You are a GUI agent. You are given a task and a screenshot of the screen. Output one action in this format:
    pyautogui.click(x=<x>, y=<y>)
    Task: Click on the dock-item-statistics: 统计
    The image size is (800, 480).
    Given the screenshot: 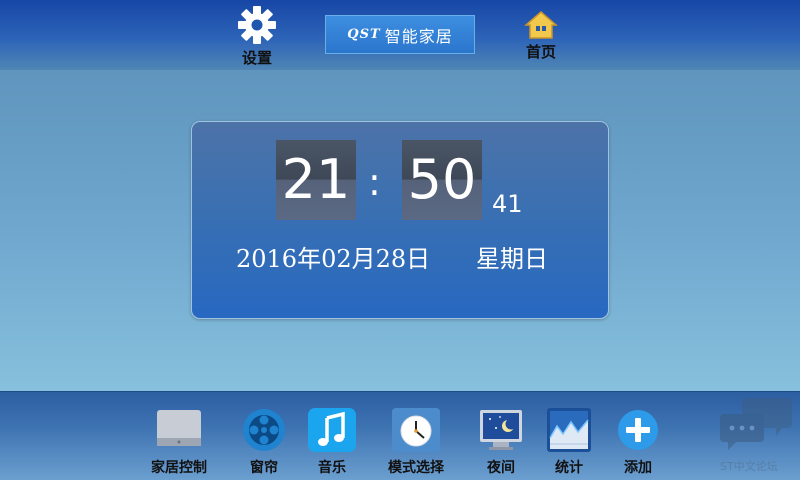 What is the action you would take?
    pyautogui.click(x=569, y=442)
    